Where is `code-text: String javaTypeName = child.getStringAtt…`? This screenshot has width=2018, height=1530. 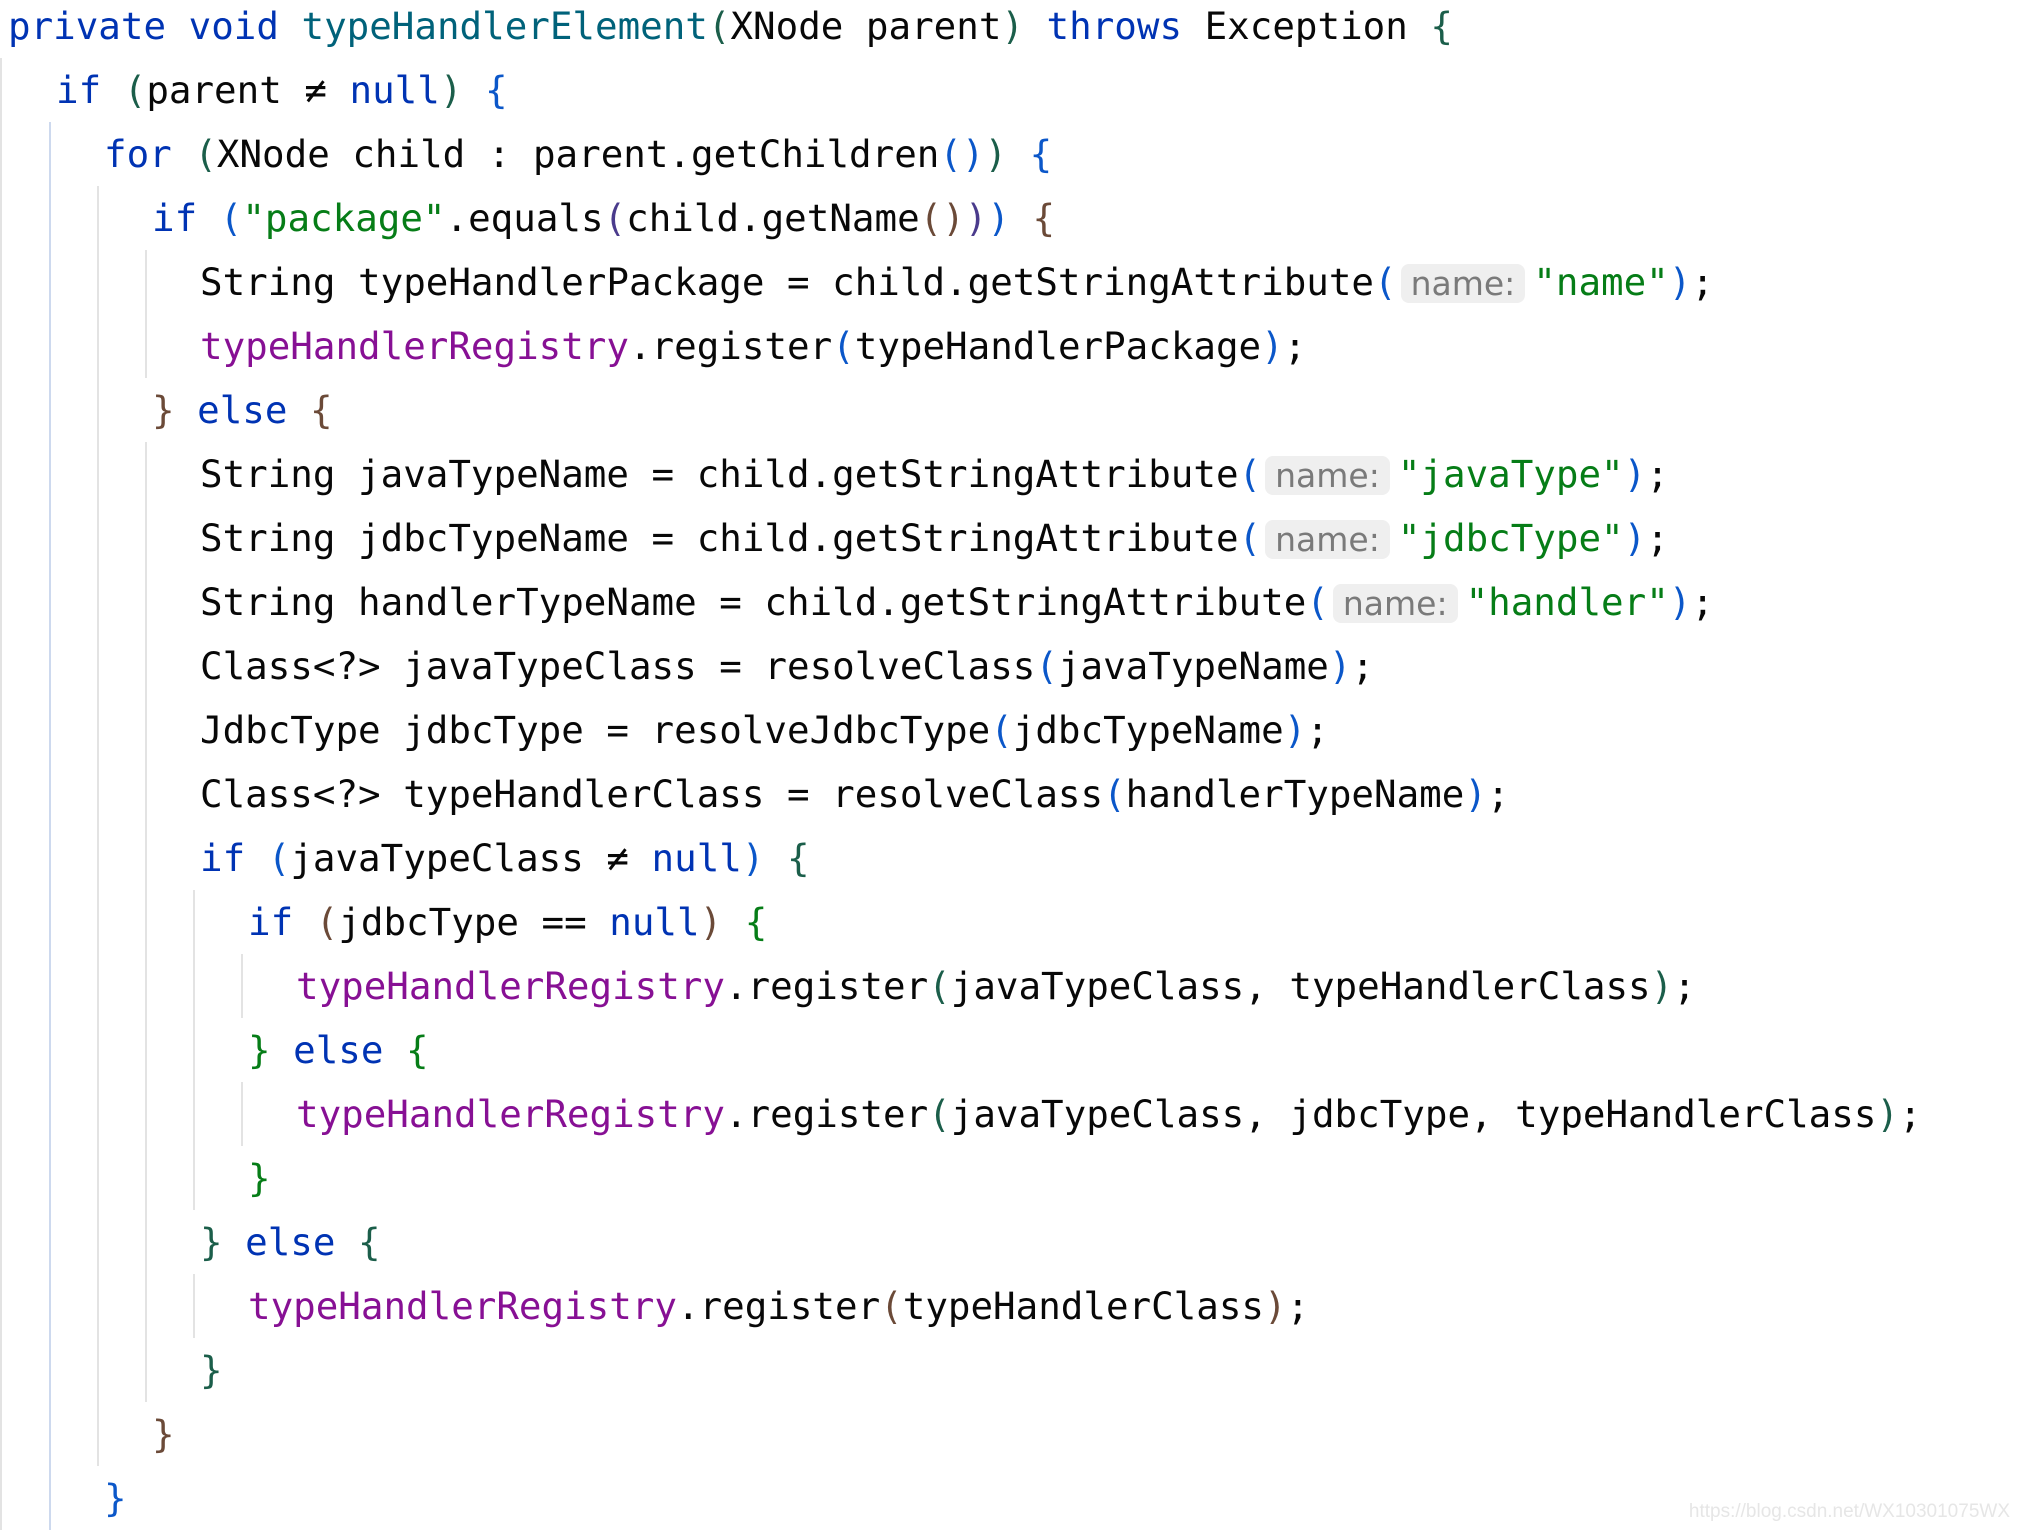 code-text: String javaTypeName = child.getStringAtt… is located at coordinates (934, 475).